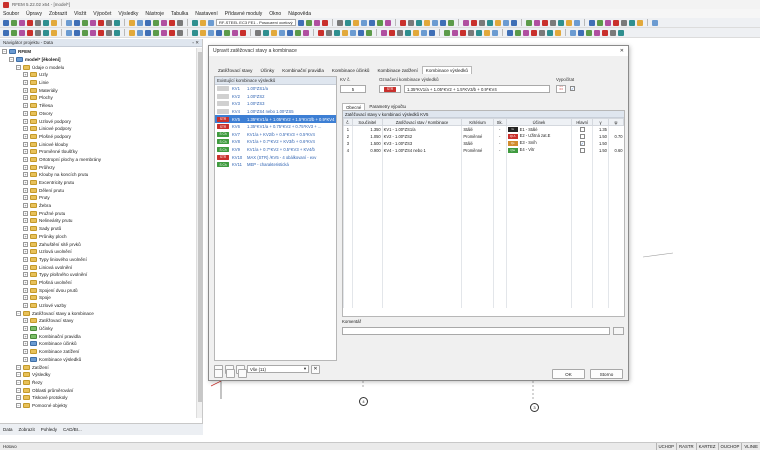 This screenshot has width=760, height=450. Describe the element at coordinates (242, 373) in the screenshot. I see `save-icon` at that location.